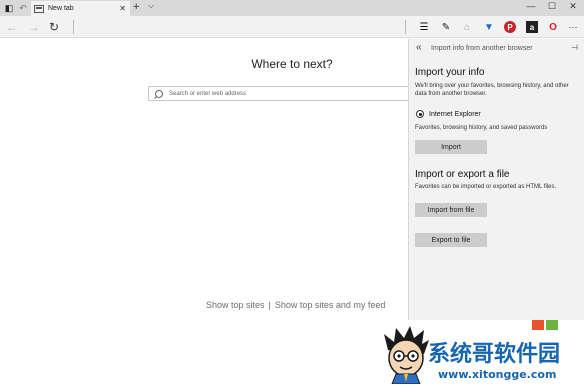  What do you see at coordinates (489, 27) in the screenshot?
I see `extension-blue-icon: ▼` at bounding box center [489, 27].